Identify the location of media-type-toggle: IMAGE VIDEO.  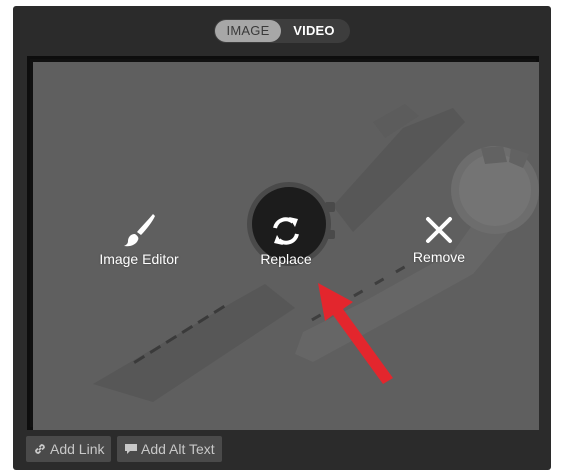
(282, 31).